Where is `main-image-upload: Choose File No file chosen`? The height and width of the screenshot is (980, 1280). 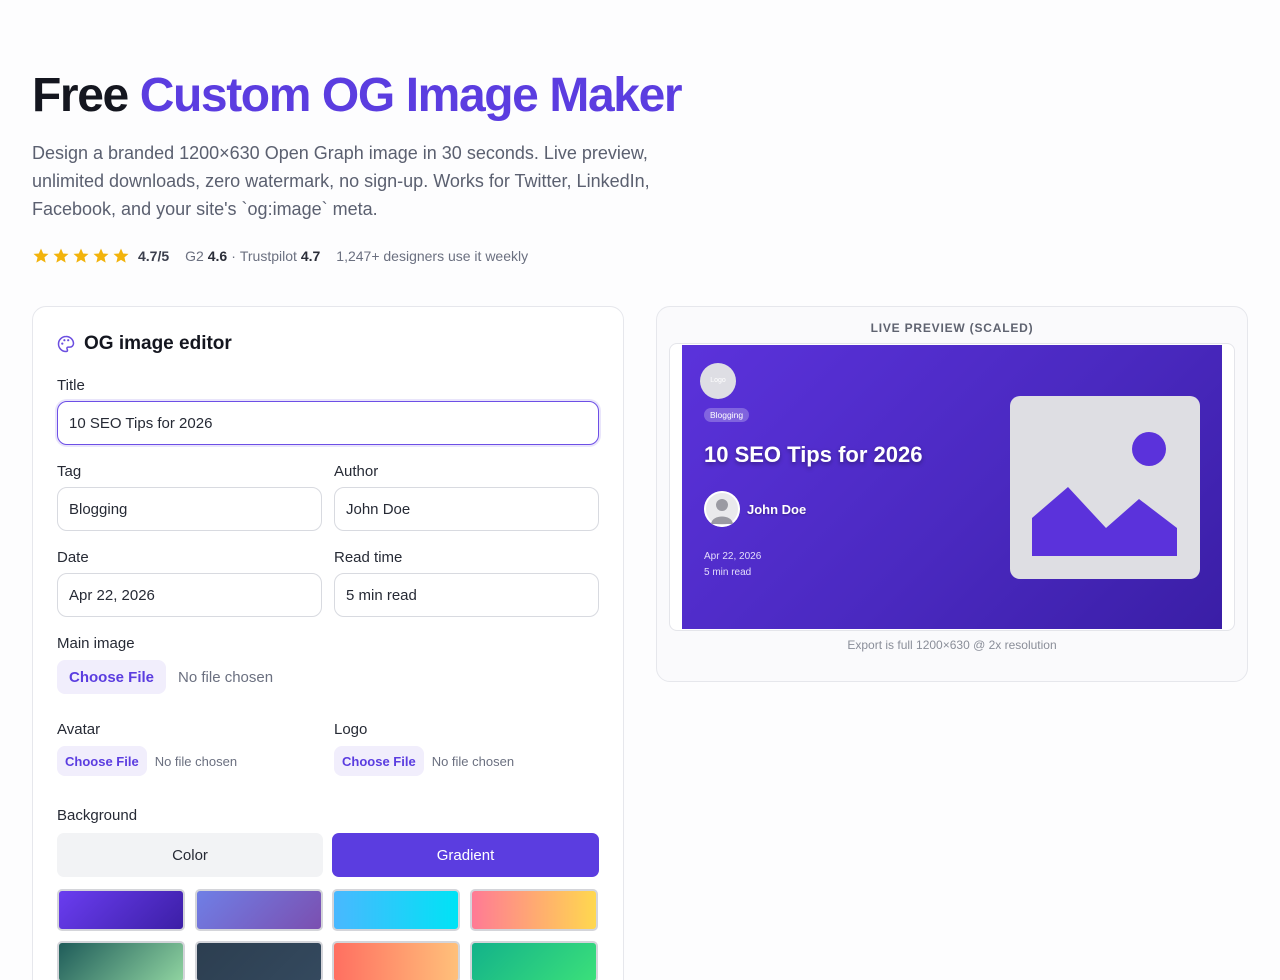
main-image-upload: Choose File No file chosen is located at coordinates (165, 677).